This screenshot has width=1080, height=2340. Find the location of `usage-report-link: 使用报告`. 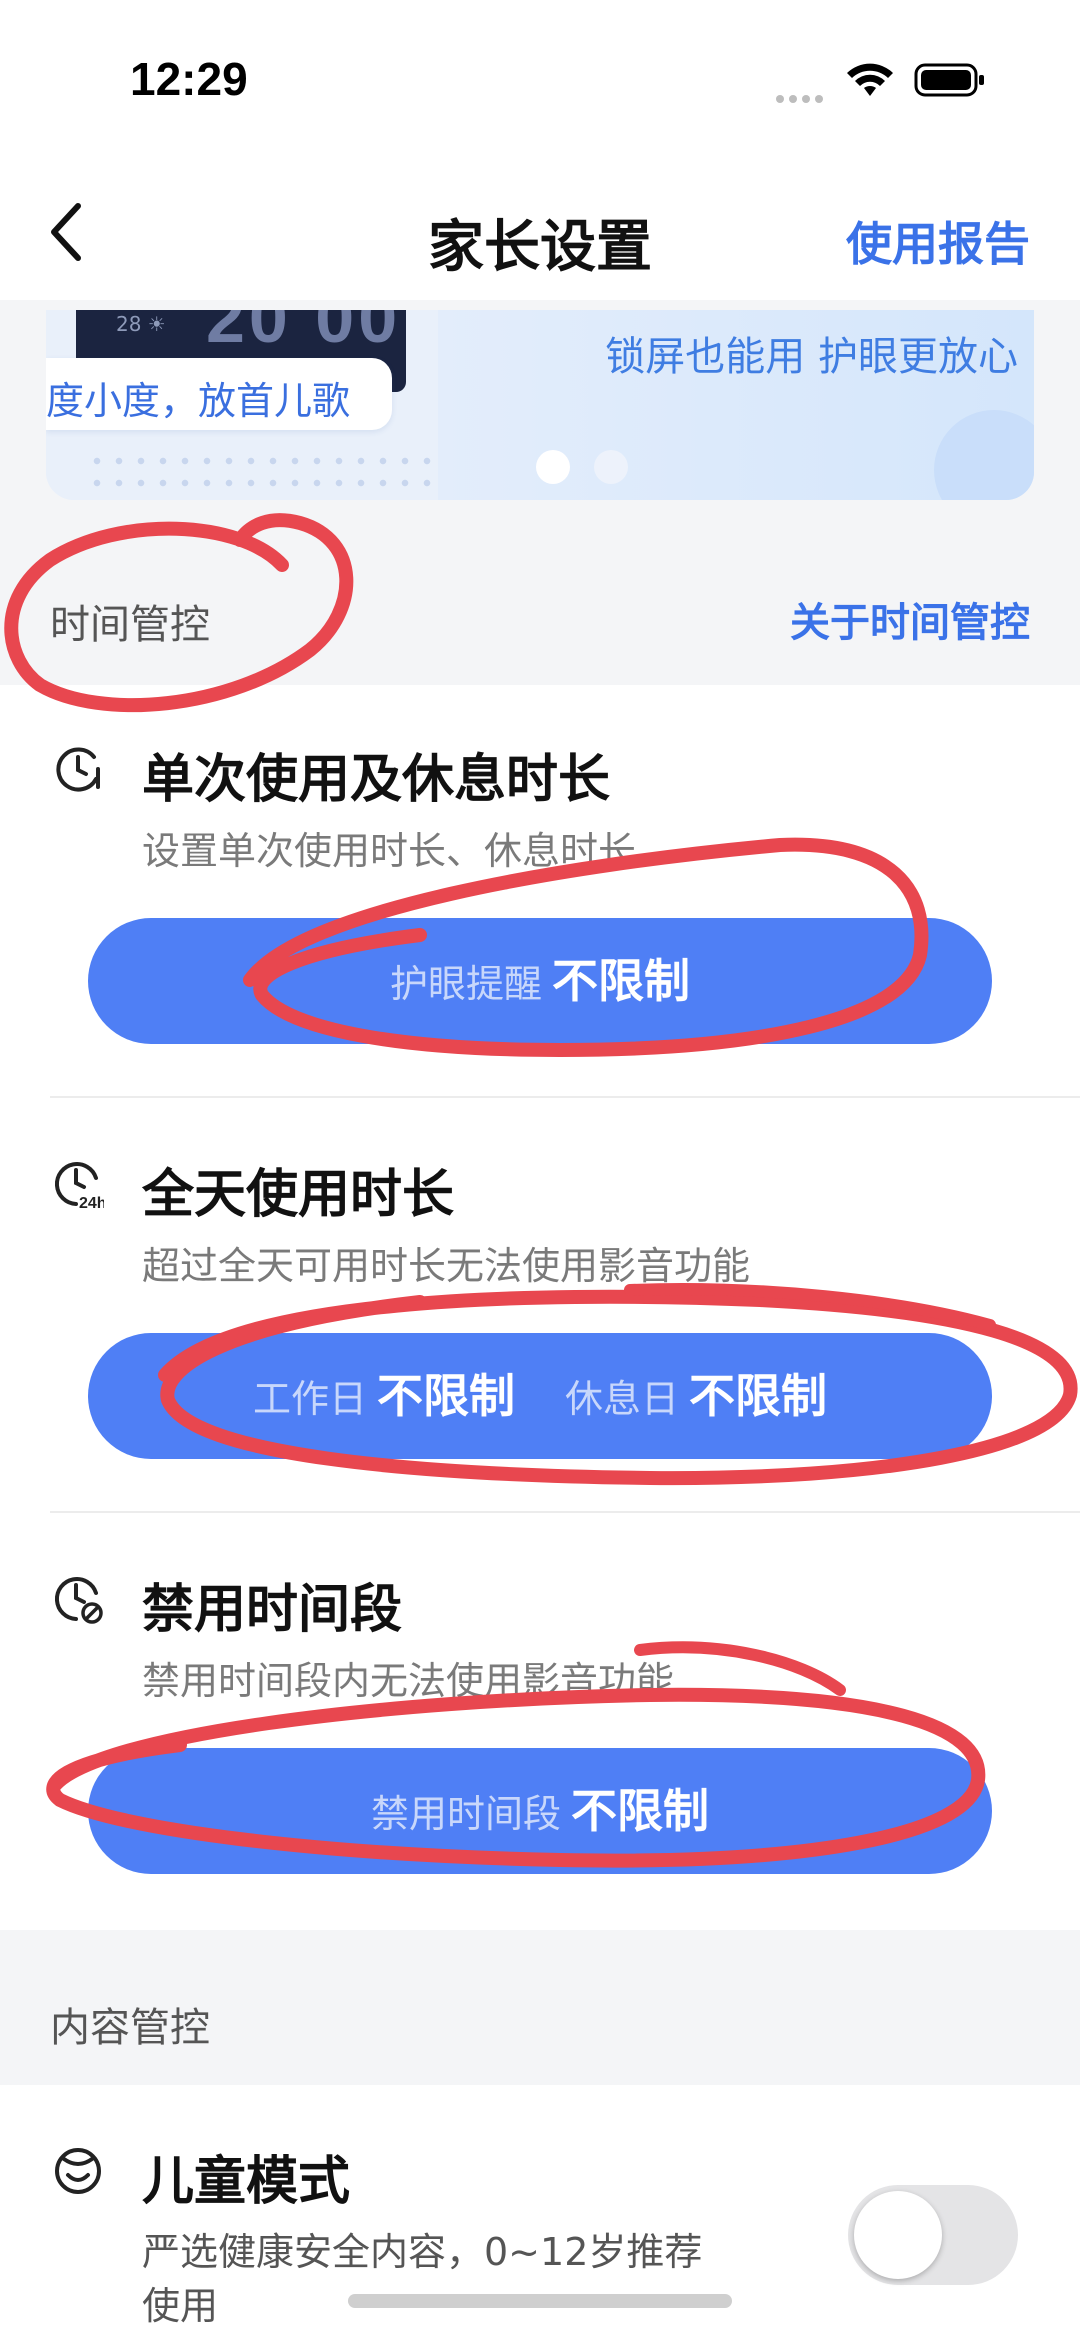

usage-report-link: 使用报告 is located at coordinates (938, 241).